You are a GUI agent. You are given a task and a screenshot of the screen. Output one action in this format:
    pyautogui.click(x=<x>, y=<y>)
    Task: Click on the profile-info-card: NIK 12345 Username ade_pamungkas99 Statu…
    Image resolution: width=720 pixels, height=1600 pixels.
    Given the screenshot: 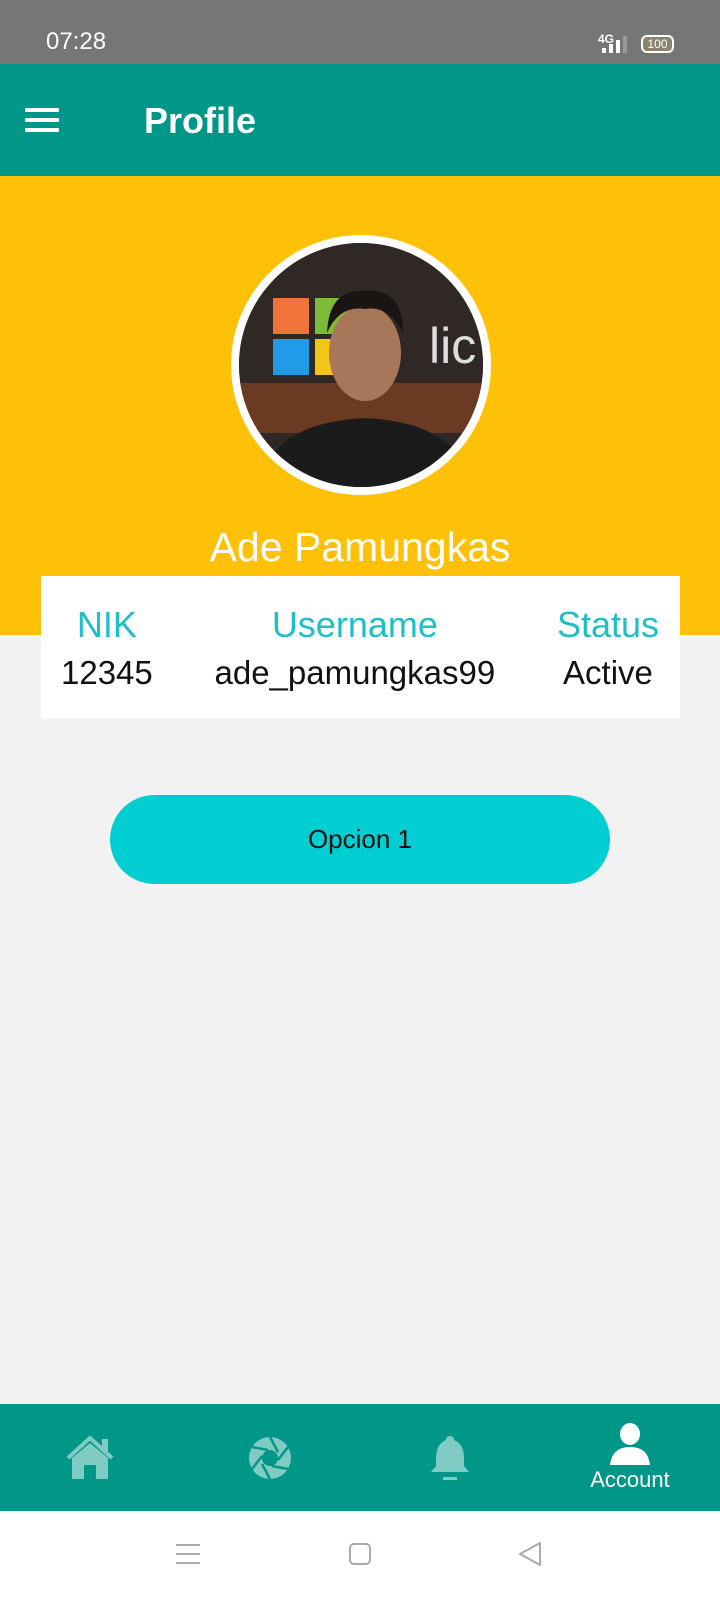 What is the action you would take?
    pyautogui.click(x=360, y=647)
    